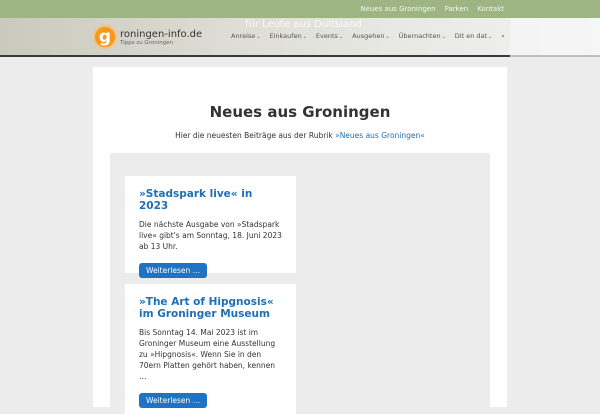  What do you see at coordinates (422, 36) in the screenshot?
I see `nav-uebernachten: Übernachten⌄` at bounding box center [422, 36].